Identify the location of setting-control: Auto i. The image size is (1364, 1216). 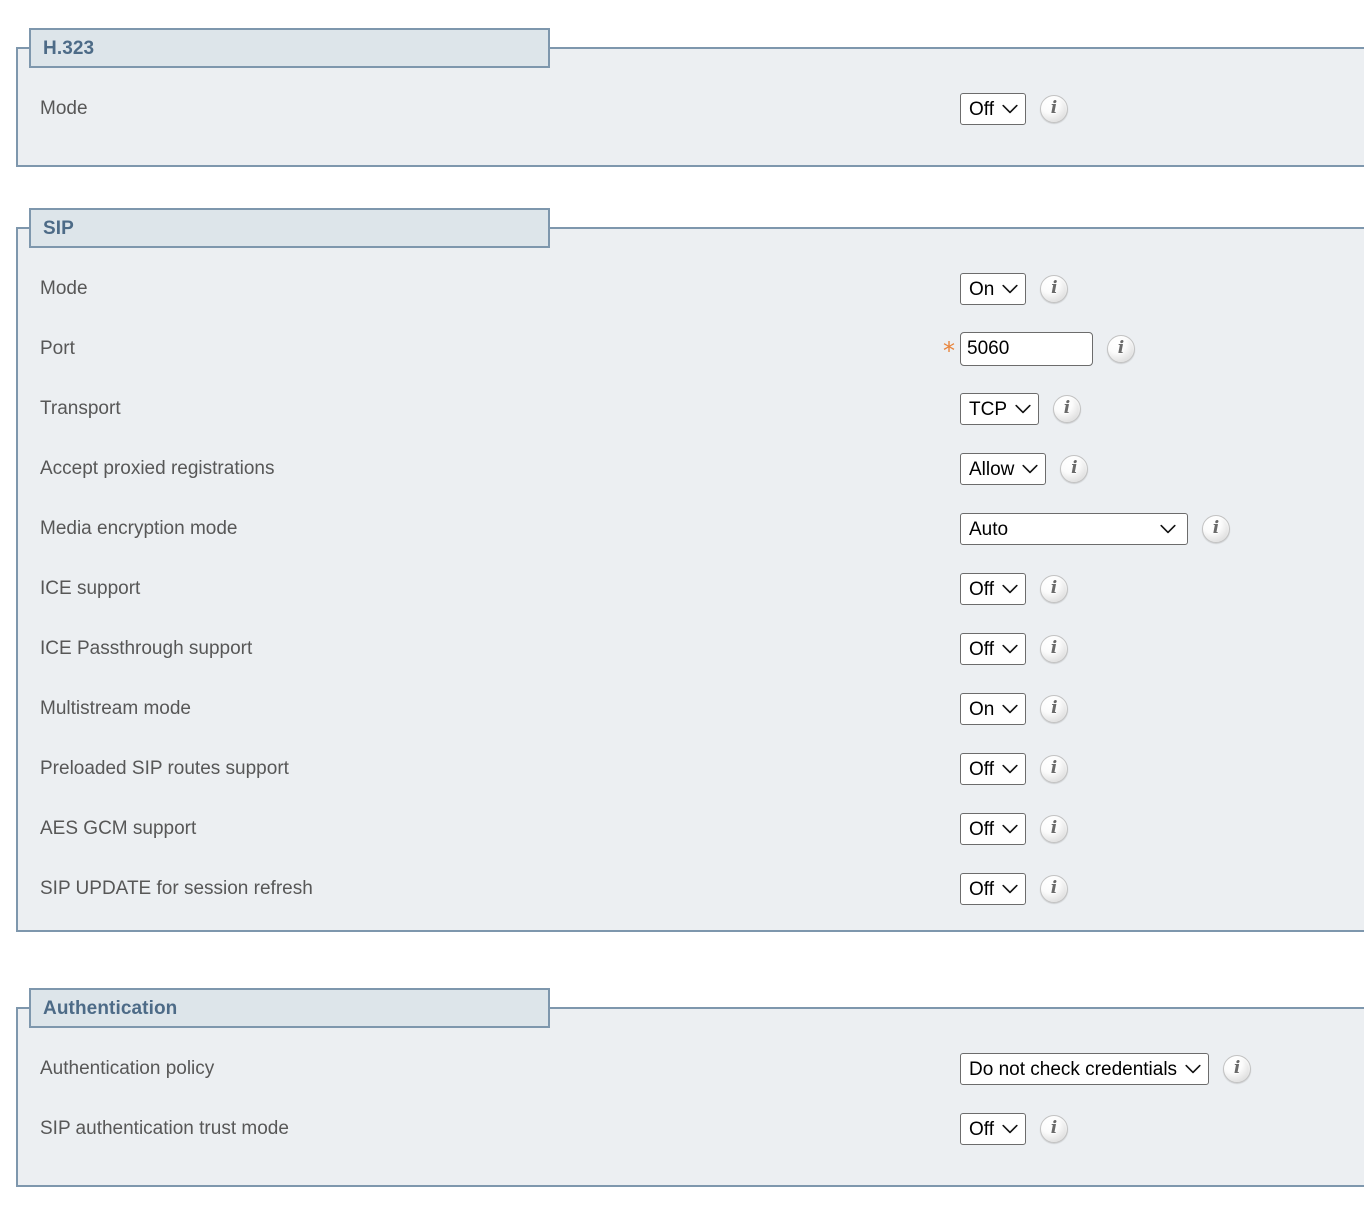
(1084, 529).